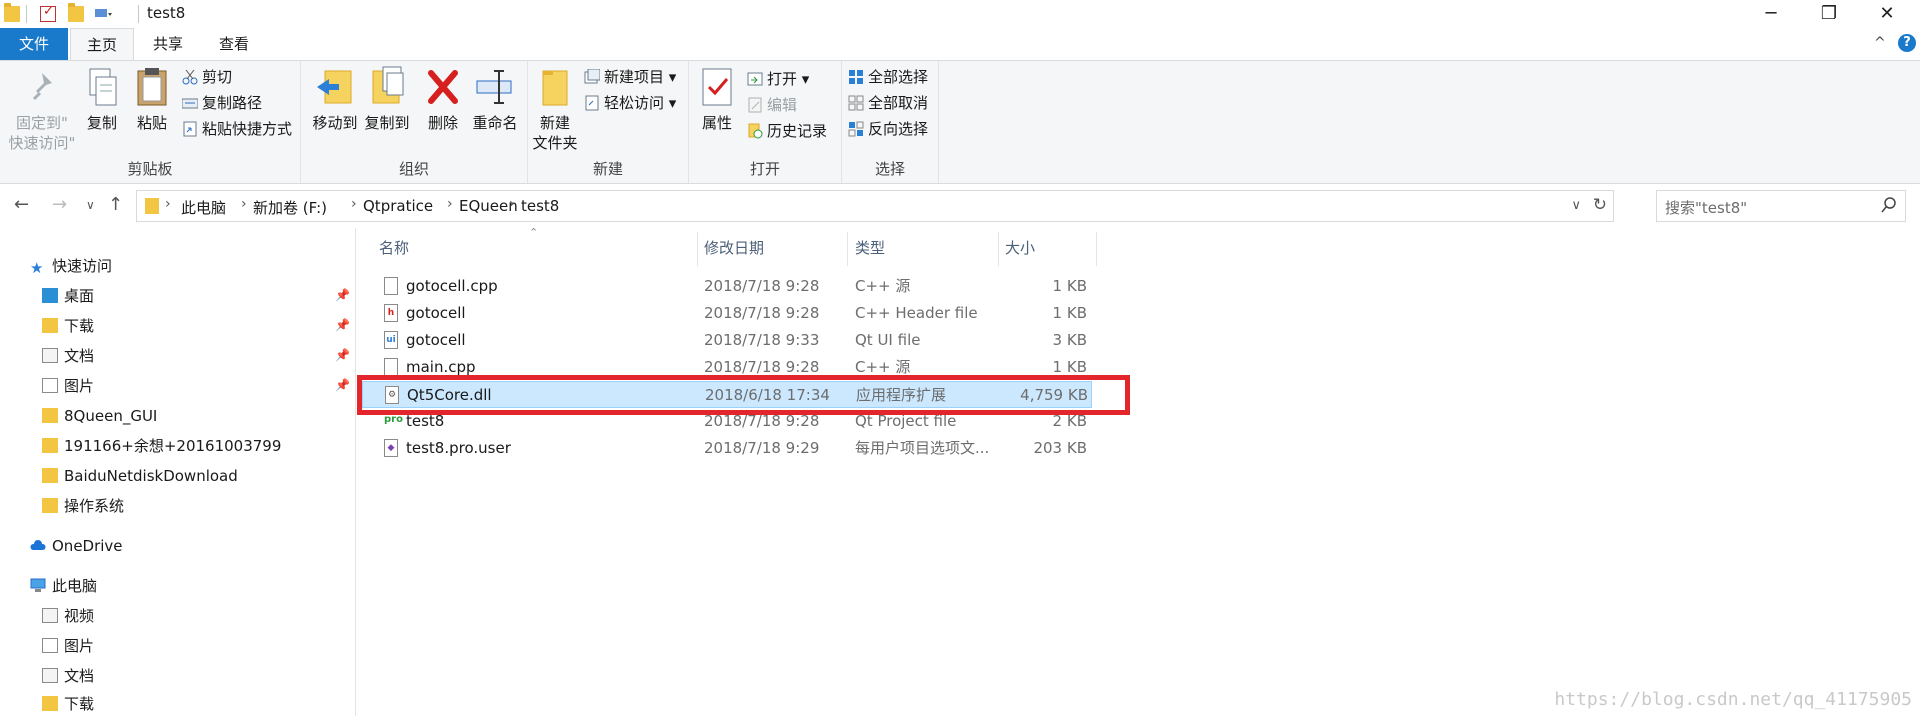 This screenshot has width=1920, height=716. Describe the element at coordinates (870, 248) in the screenshot. I see `column-header-type: 类型` at that location.